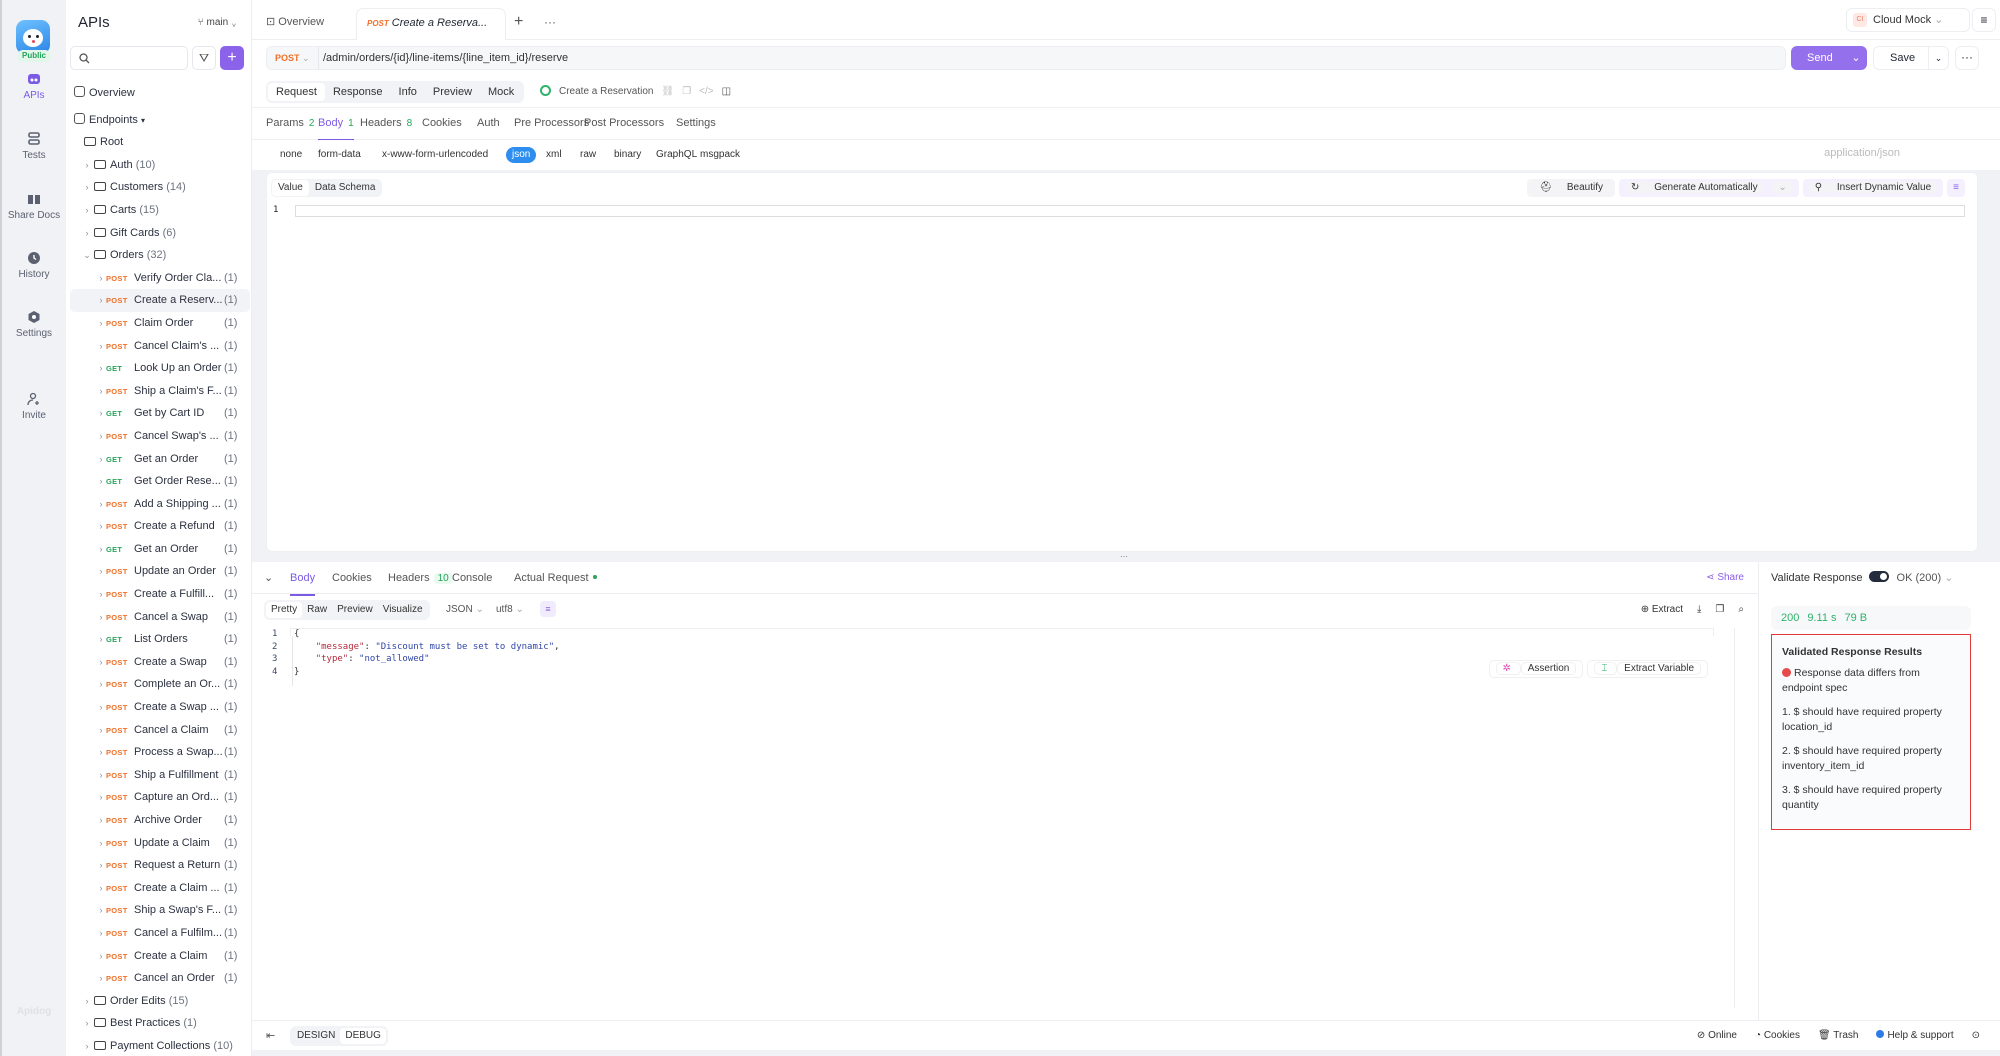 This screenshot has height=1056, width=2000. What do you see at coordinates (34, 206) in the screenshot?
I see `rail-item-share-docs: Share Docs` at bounding box center [34, 206].